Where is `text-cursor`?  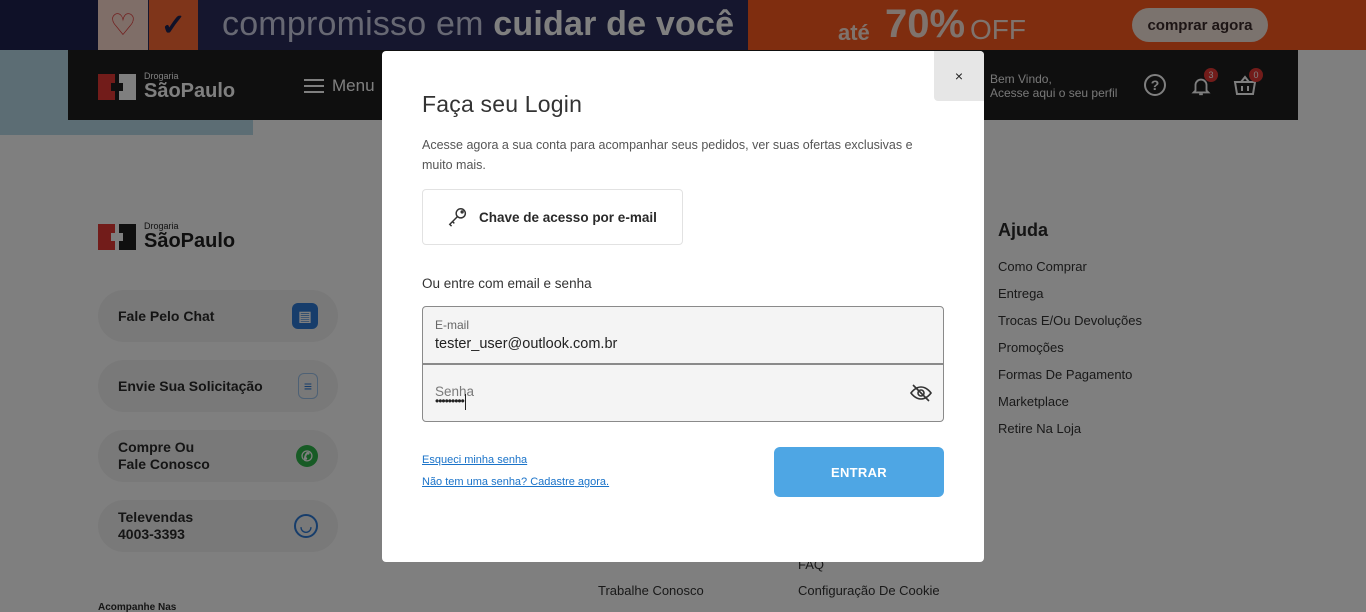
text-cursor is located at coordinates (465, 402).